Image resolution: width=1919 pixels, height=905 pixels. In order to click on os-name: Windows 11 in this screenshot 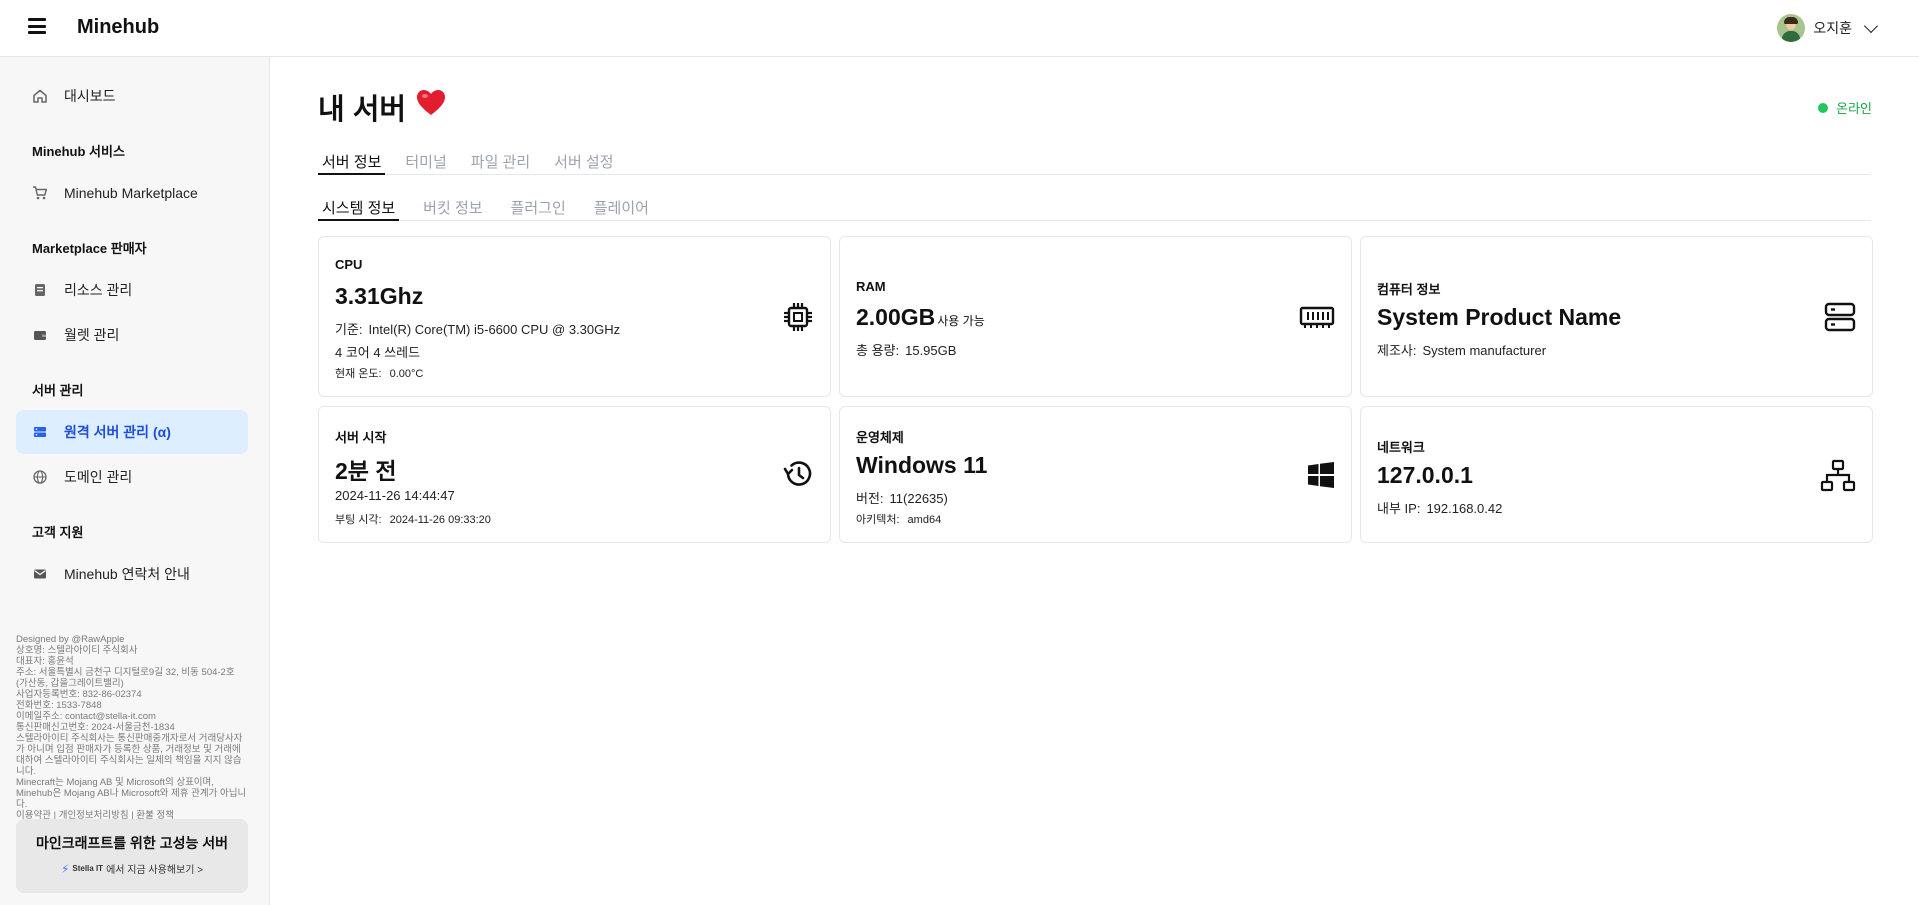, I will do `click(922, 465)`.